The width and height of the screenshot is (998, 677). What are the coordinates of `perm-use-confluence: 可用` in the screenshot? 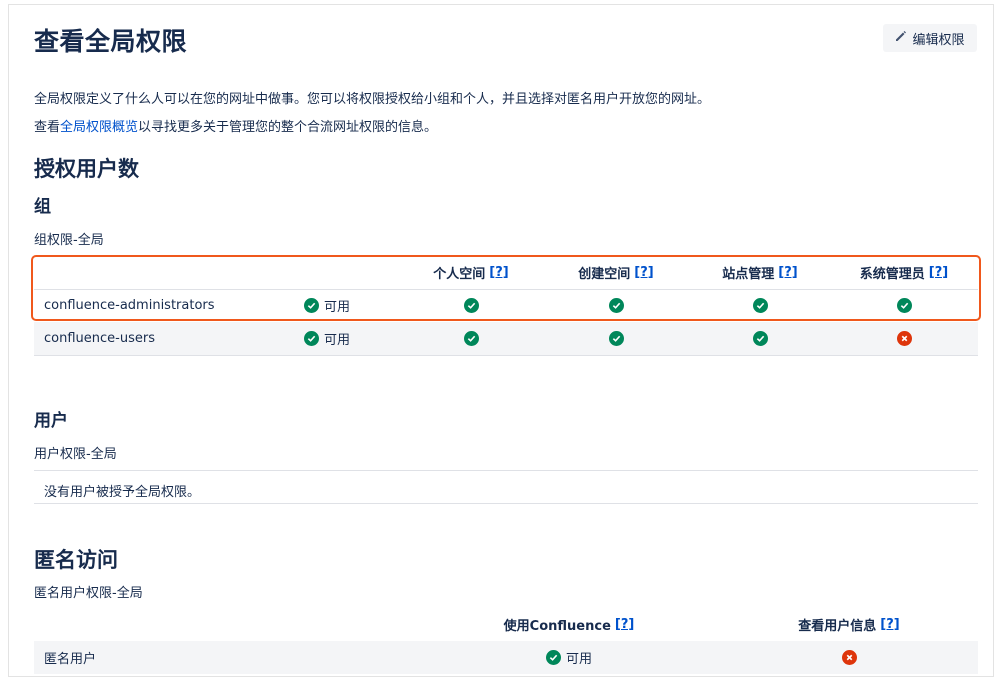 It's located at (569, 657).